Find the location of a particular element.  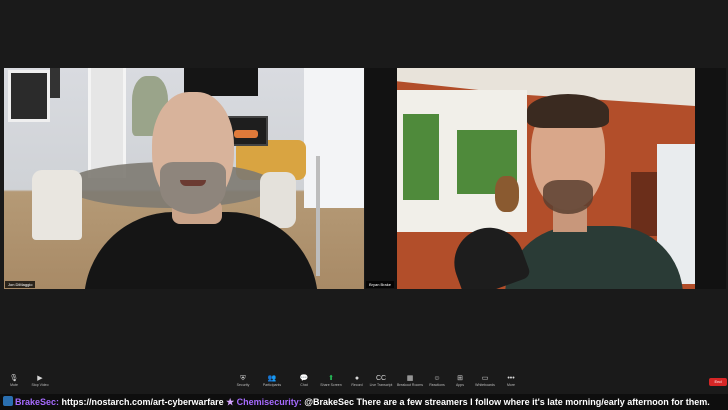

record-icon: ● is located at coordinates (357, 378).